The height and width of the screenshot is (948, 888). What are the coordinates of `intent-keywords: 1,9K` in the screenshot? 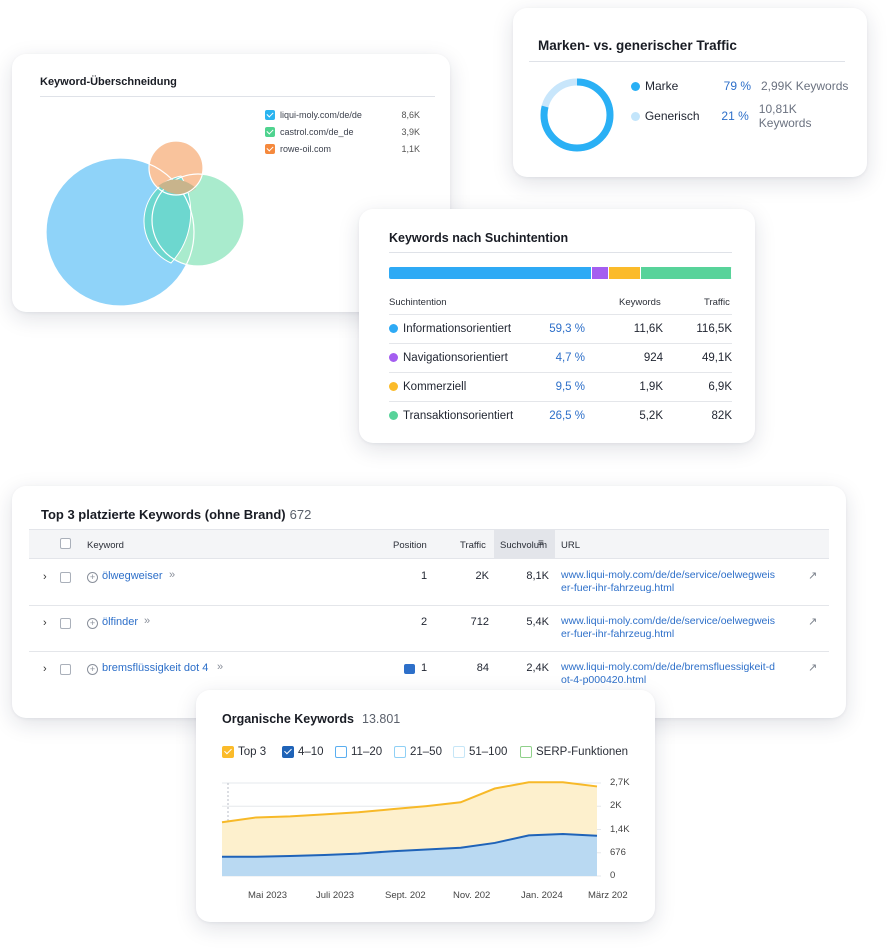 It's located at (651, 386).